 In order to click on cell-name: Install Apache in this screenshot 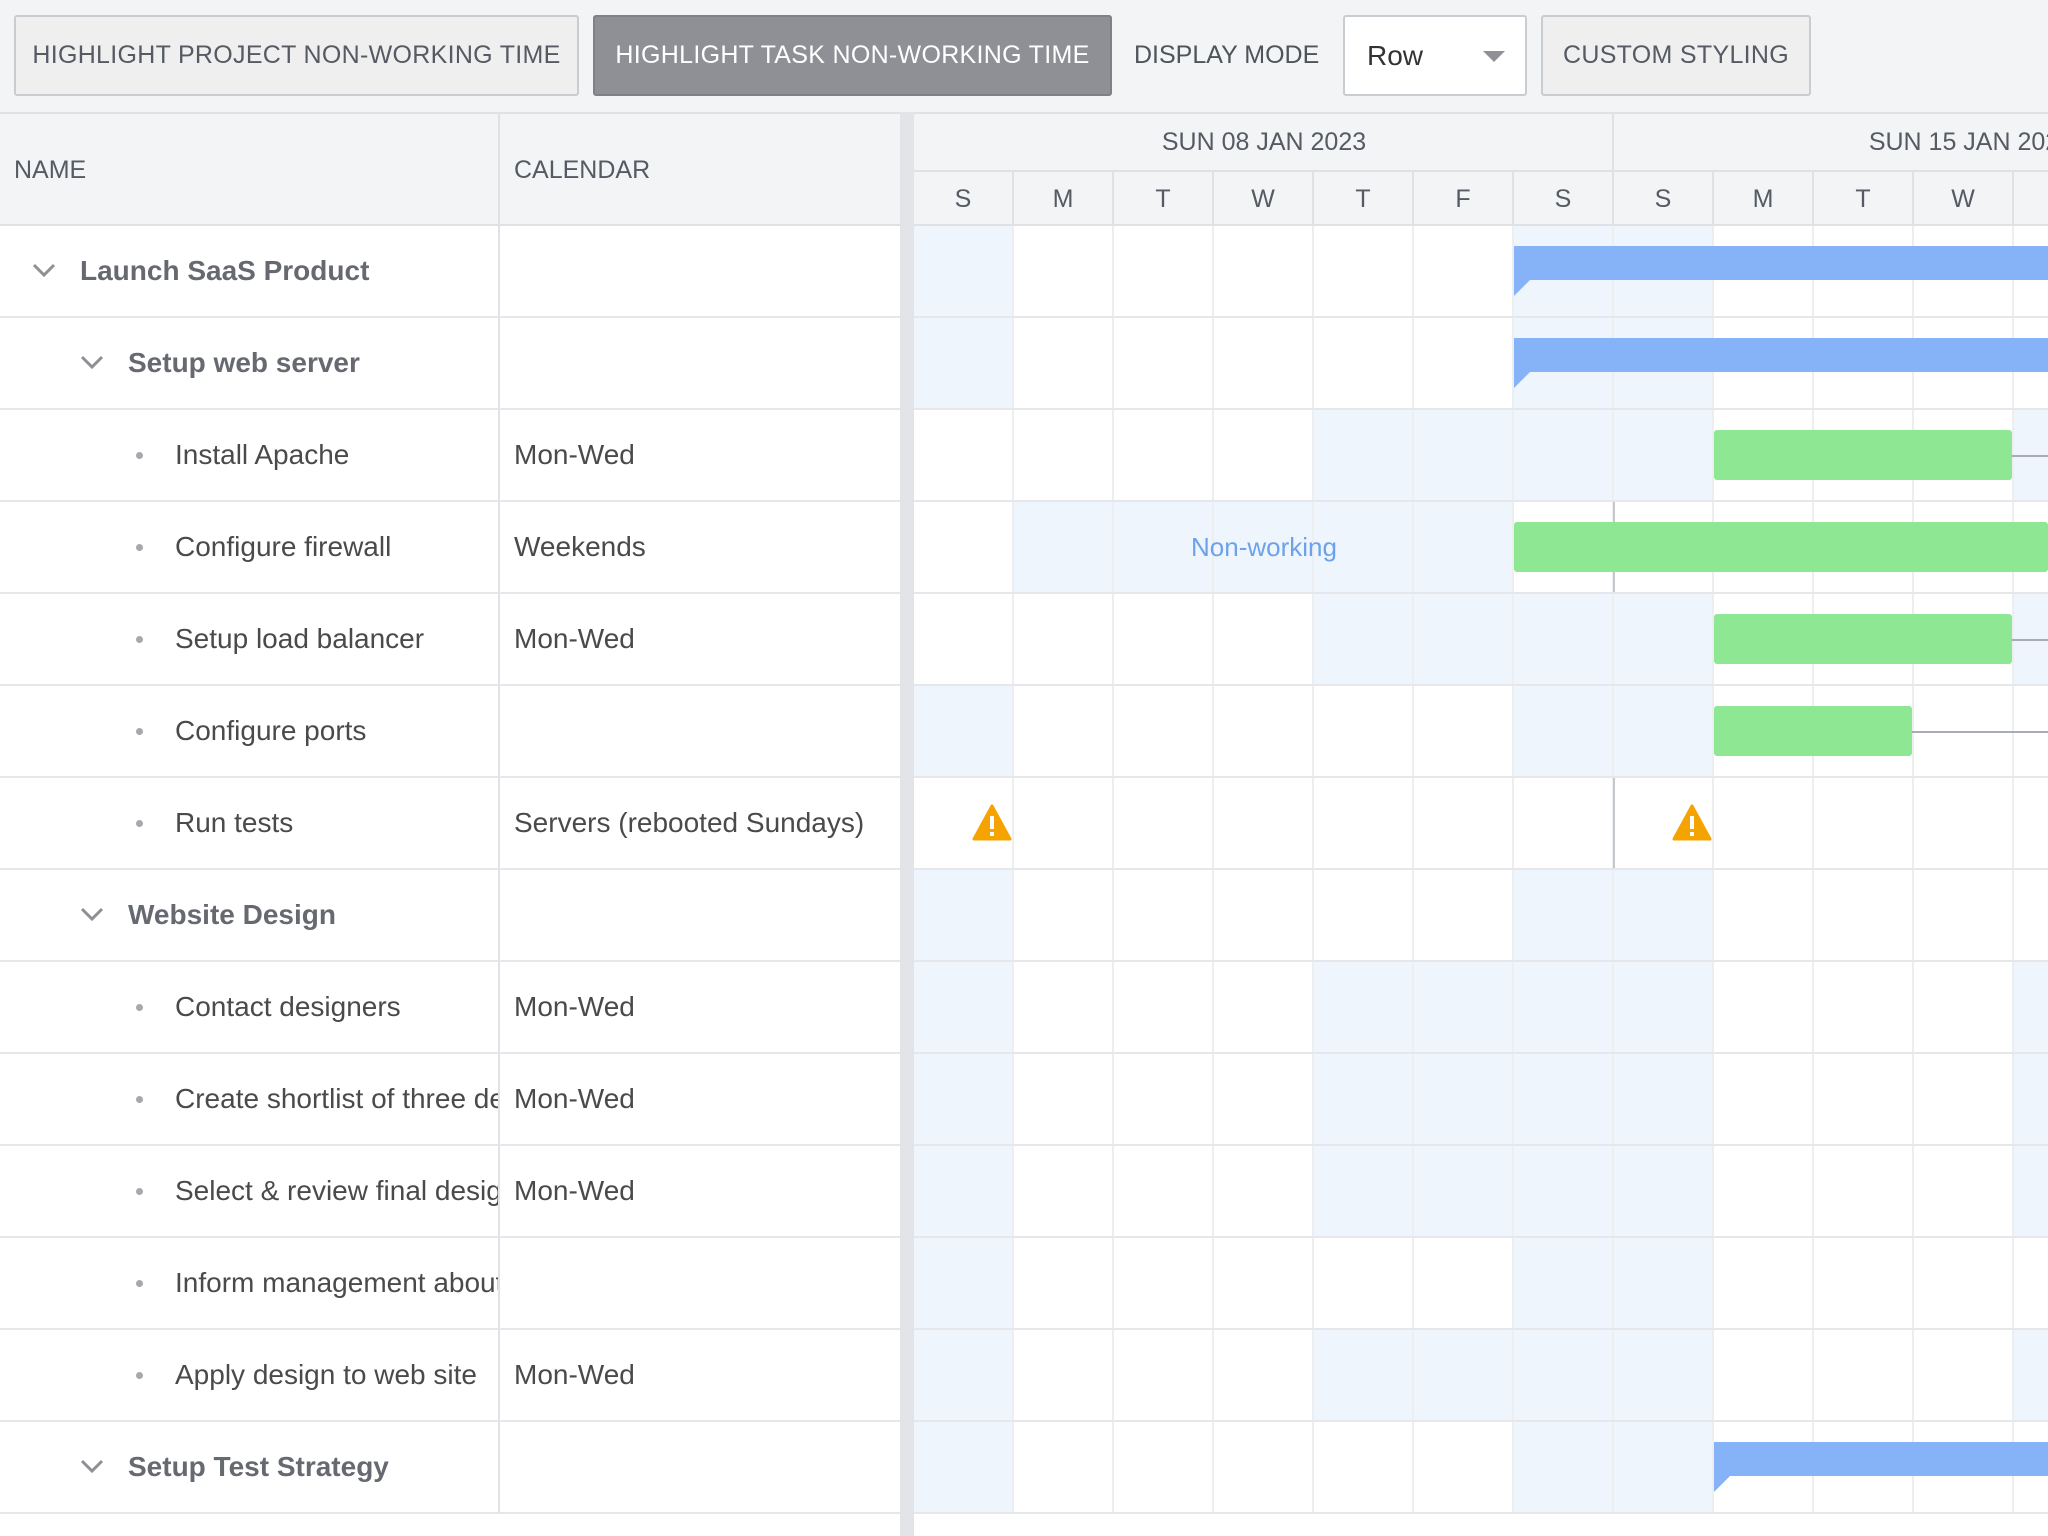, I will do `click(249, 456)`.